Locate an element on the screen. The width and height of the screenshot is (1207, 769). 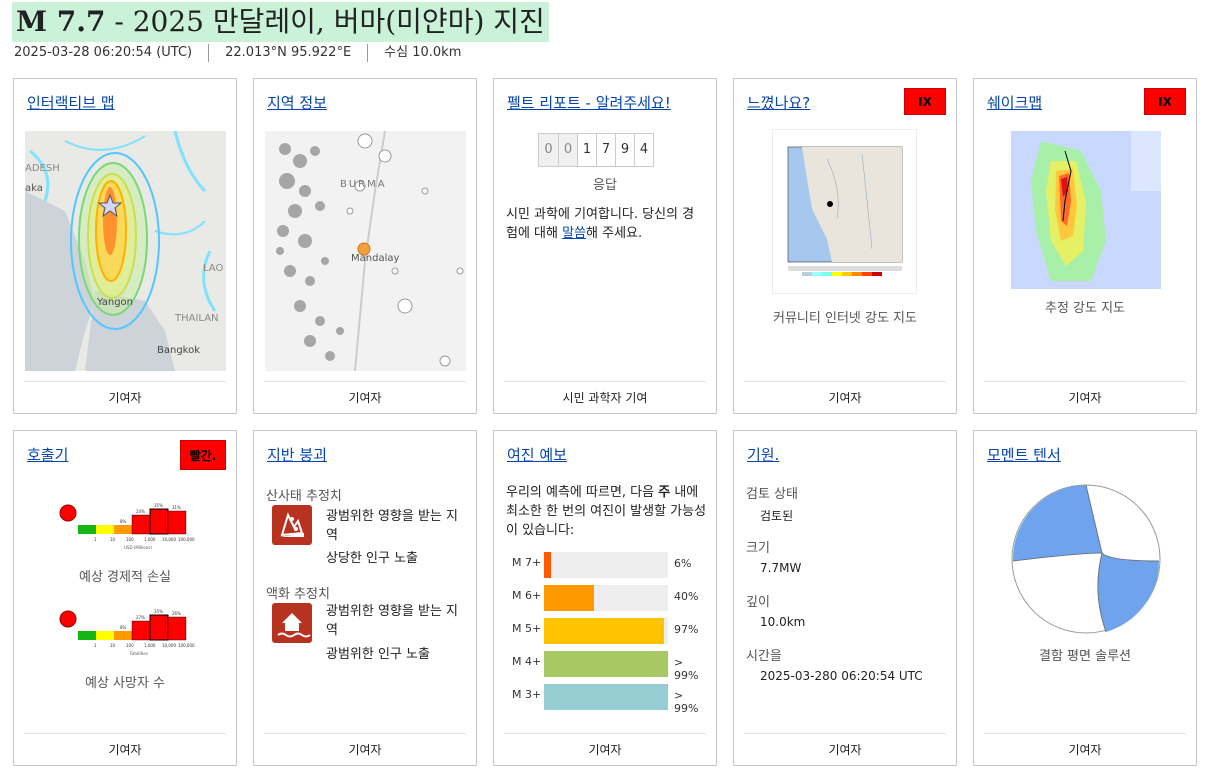
econ-pct: 31% is located at coordinates (176, 507).